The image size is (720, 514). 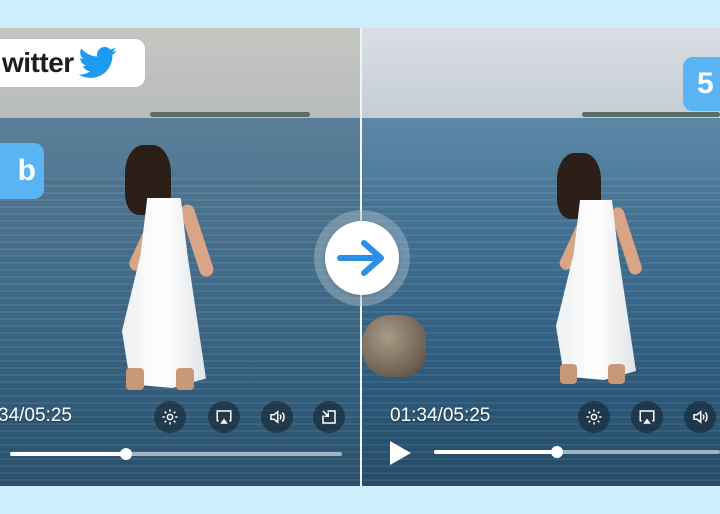 What do you see at coordinates (36, 415) in the screenshot?
I see `time-readout-left: 34/05:25` at bounding box center [36, 415].